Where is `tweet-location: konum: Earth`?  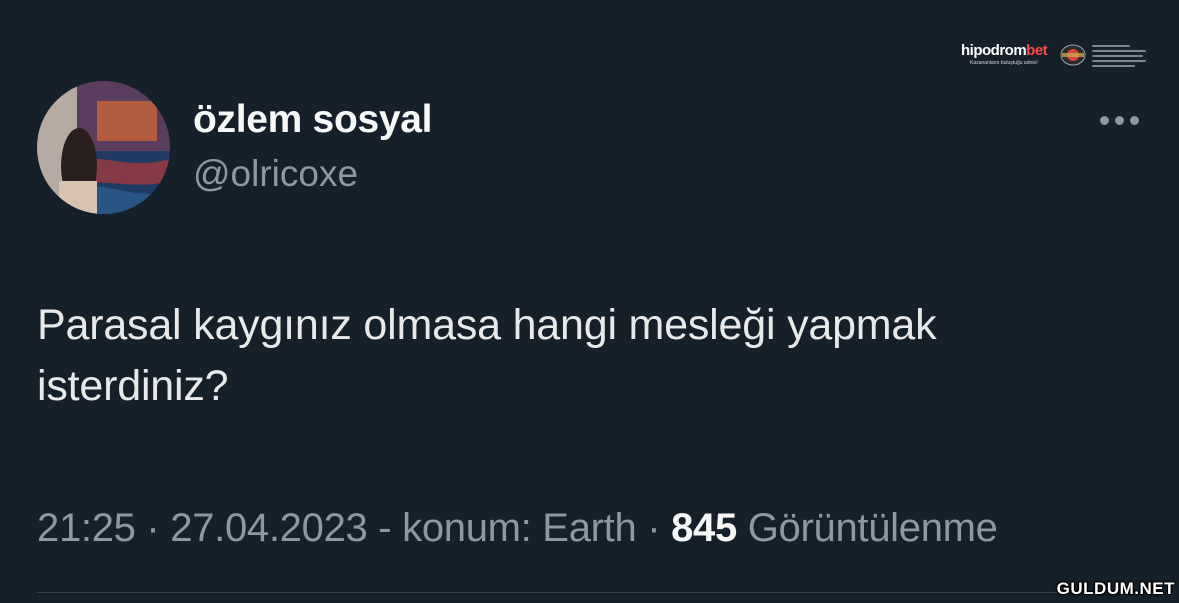 tweet-location: konum: Earth is located at coordinates (519, 528).